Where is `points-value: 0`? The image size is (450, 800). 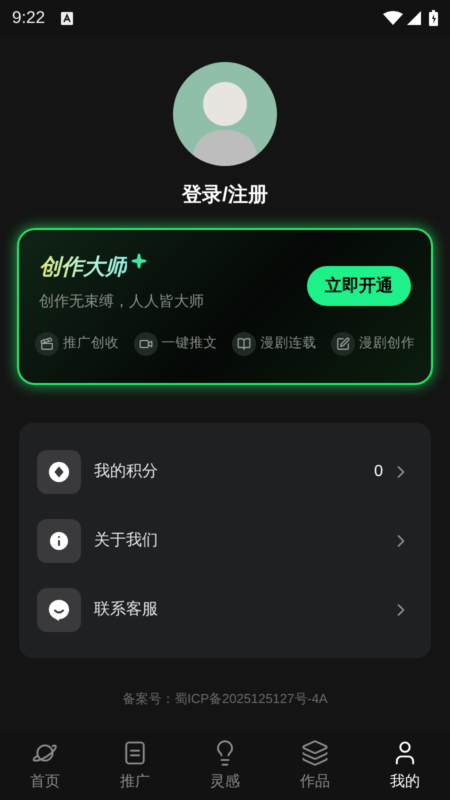 points-value: 0 is located at coordinates (378, 472).